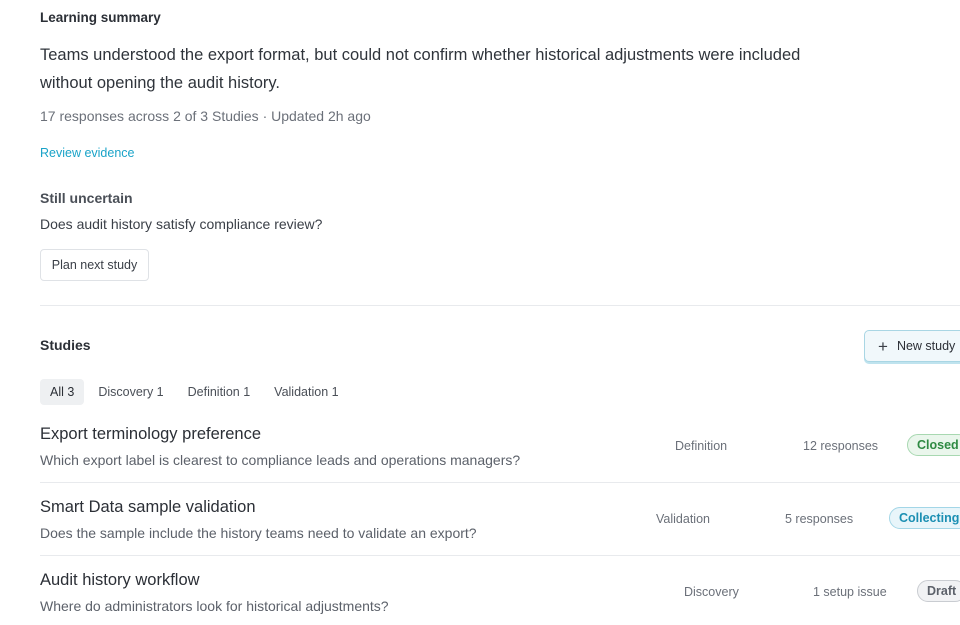 The width and height of the screenshot is (960, 625). Describe the element at coordinates (500, 305) in the screenshot. I see `section-divider` at that location.